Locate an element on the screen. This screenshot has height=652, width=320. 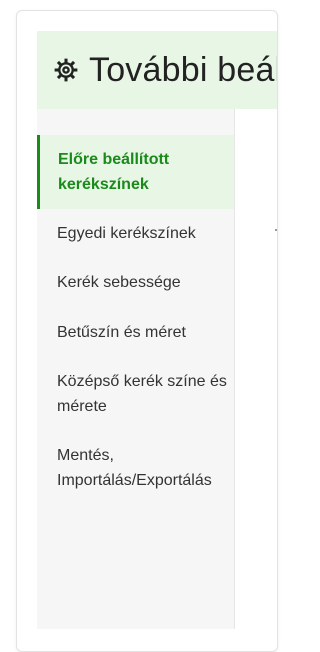
sidebar-item-wheel-speed: Kerék sebessége is located at coordinates (135, 282).